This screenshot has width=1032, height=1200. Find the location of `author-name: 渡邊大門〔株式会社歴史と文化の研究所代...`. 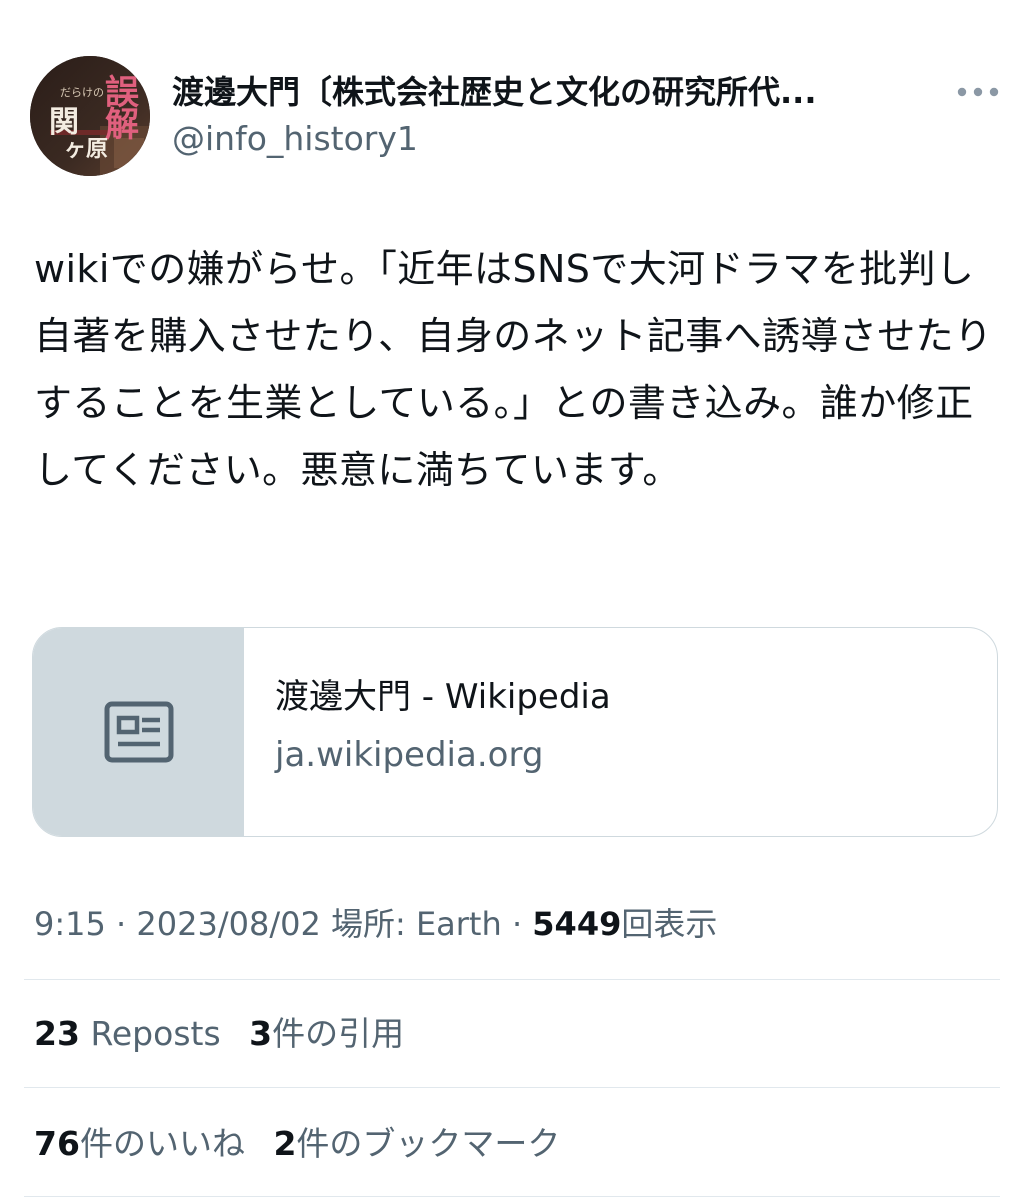

author-name: 渡邊大門〔株式会社歴史と文化の研究所代... is located at coordinates (552, 92).